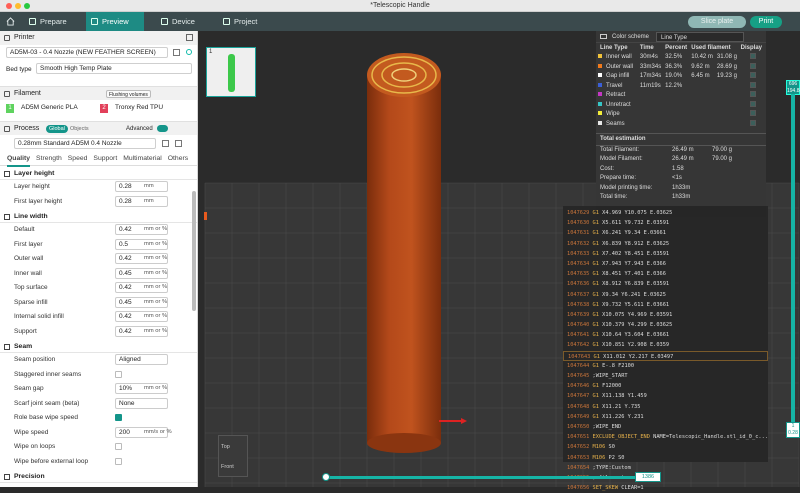 This screenshot has height=493, width=800. What do you see at coordinates (766, 22) in the screenshot?
I see `print-button: Print` at bounding box center [766, 22].